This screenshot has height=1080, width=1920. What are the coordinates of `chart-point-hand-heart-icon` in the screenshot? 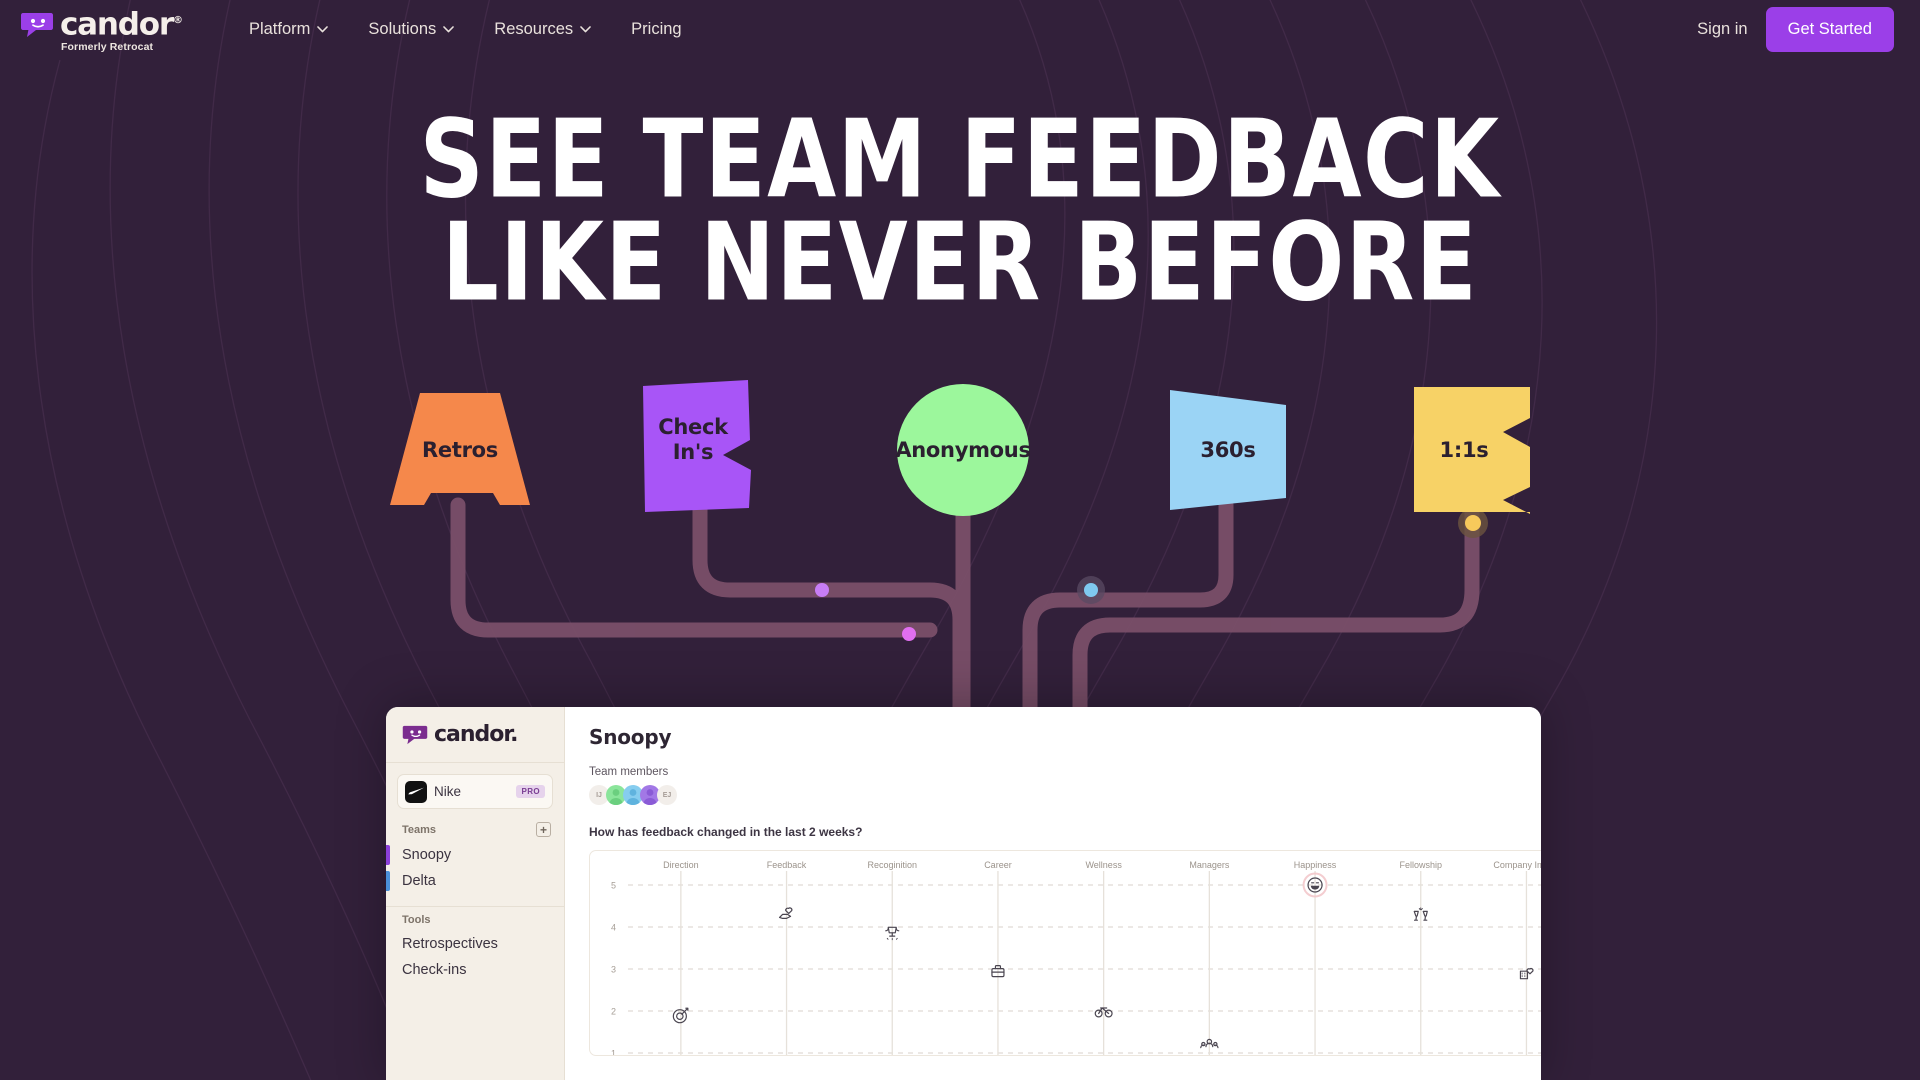 It's located at (785, 913).